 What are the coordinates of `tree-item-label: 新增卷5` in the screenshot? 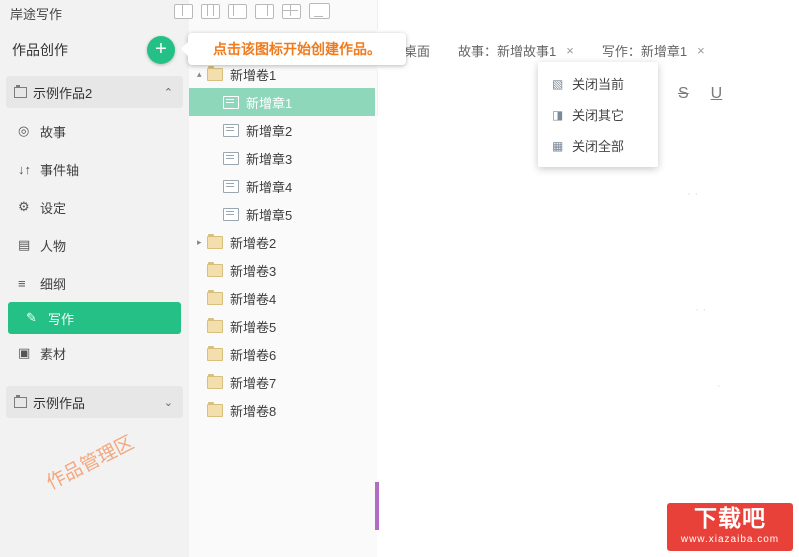 It's located at (253, 327).